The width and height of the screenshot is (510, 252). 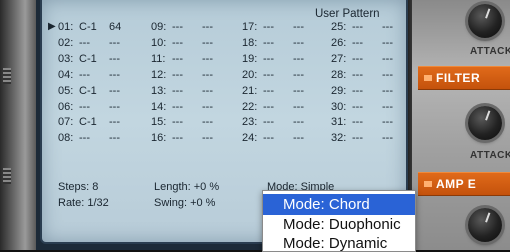 What do you see at coordinates (485, 21) in the screenshot?
I see `attack-knob-icon` at bounding box center [485, 21].